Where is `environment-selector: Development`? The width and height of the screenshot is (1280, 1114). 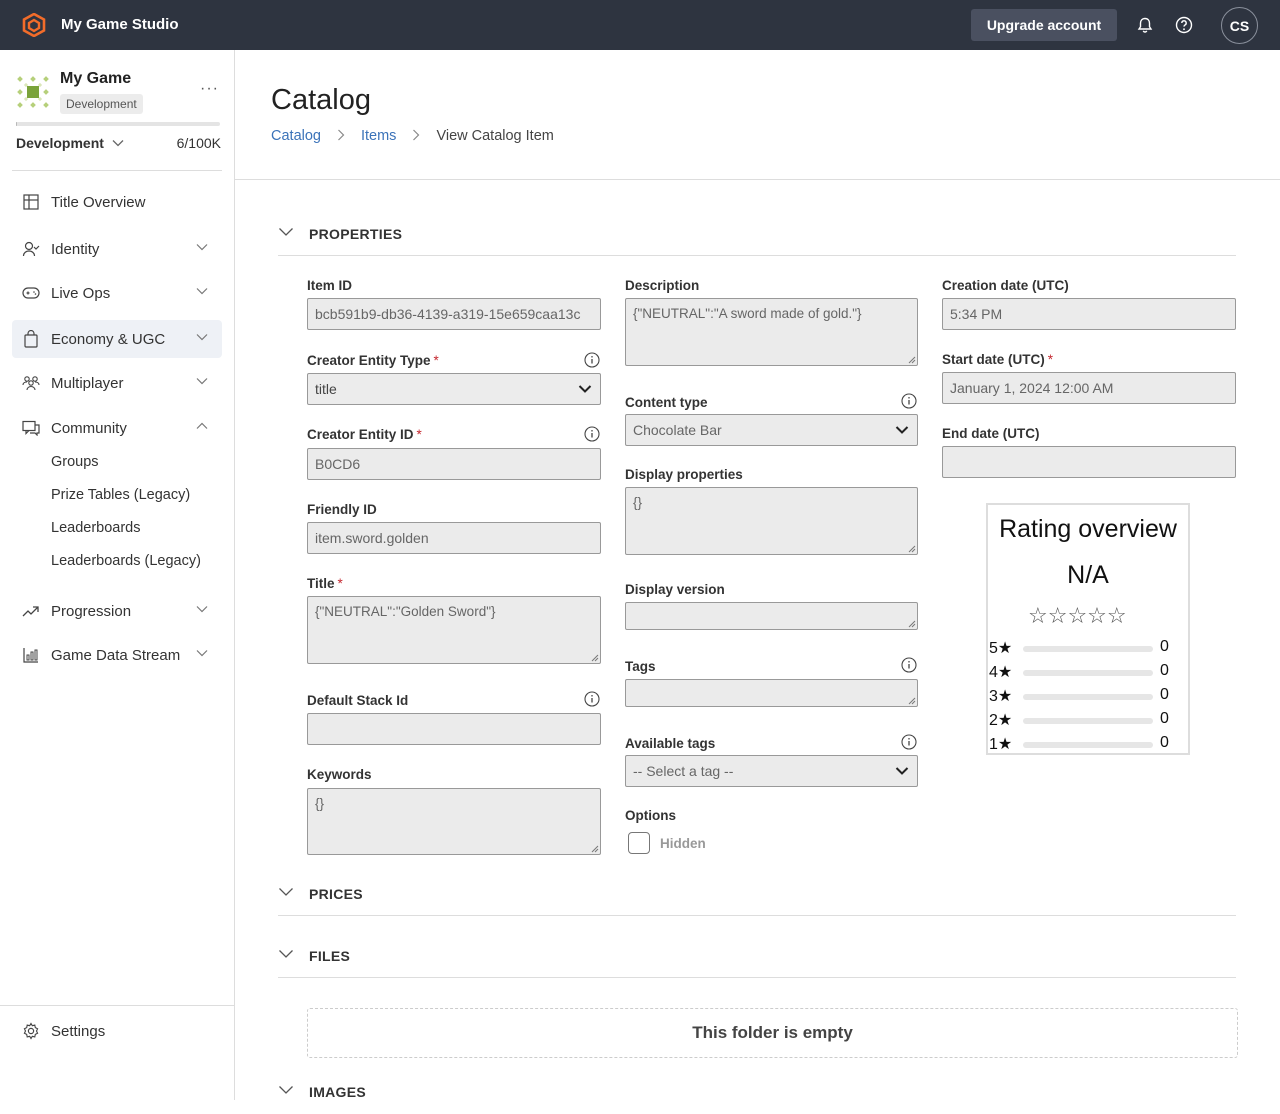 environment-selector: Development is located at coordinates (70, 143).